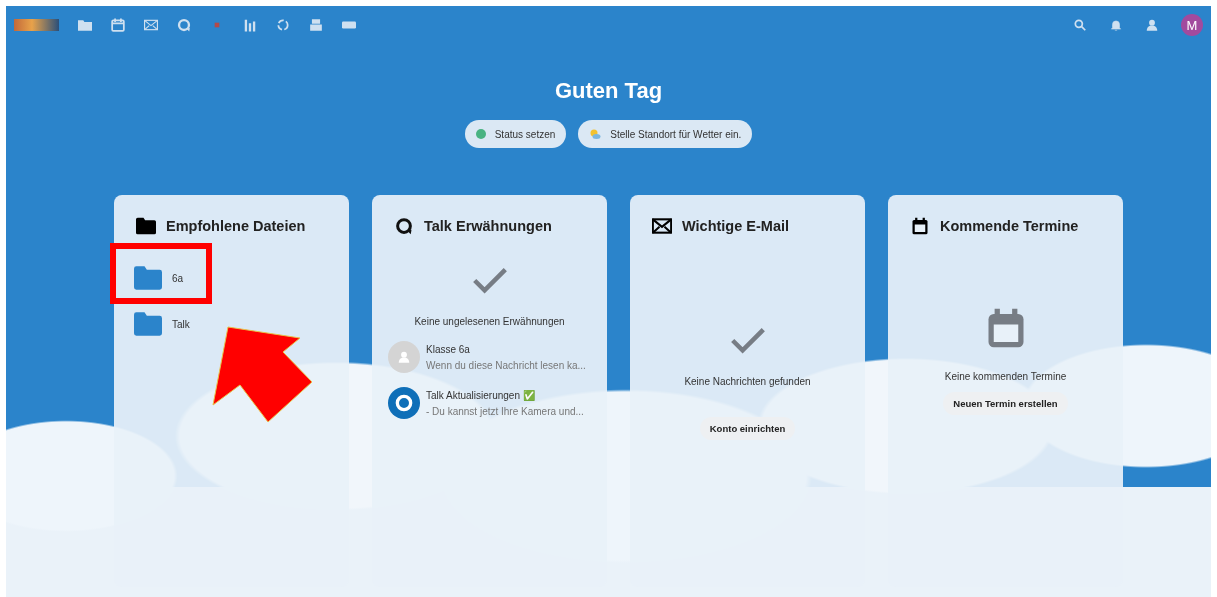 The width and height of the screenshot is (1217, 597). Describe the element at coordinates (506, 349) in the screenshot. I see `conversation-title: Klasse 6a` at that location.